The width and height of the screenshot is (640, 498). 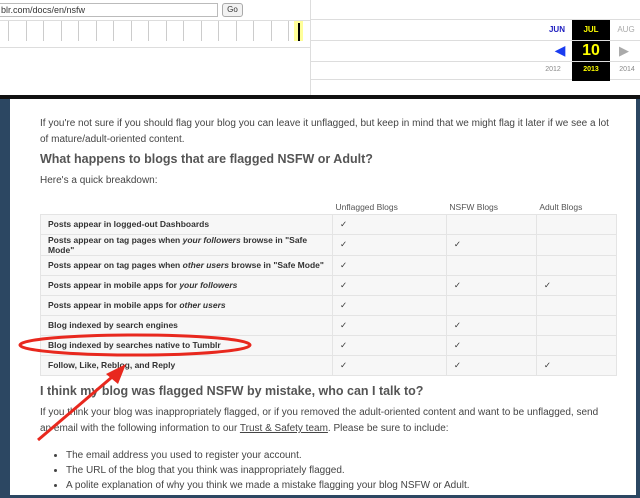 I want to click on table-row: Blog indexed by search engines ✓ ✓, so click(x=329, y=325).